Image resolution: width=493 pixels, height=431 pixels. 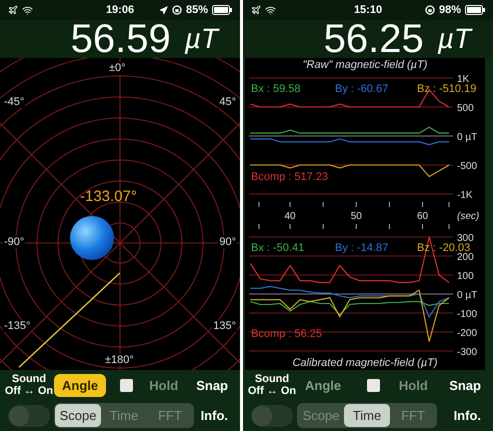 What do you see at coordinates (197, 10) in the screenshot?
I see `battery-percent: 85%` at bounding box center [197, 10].